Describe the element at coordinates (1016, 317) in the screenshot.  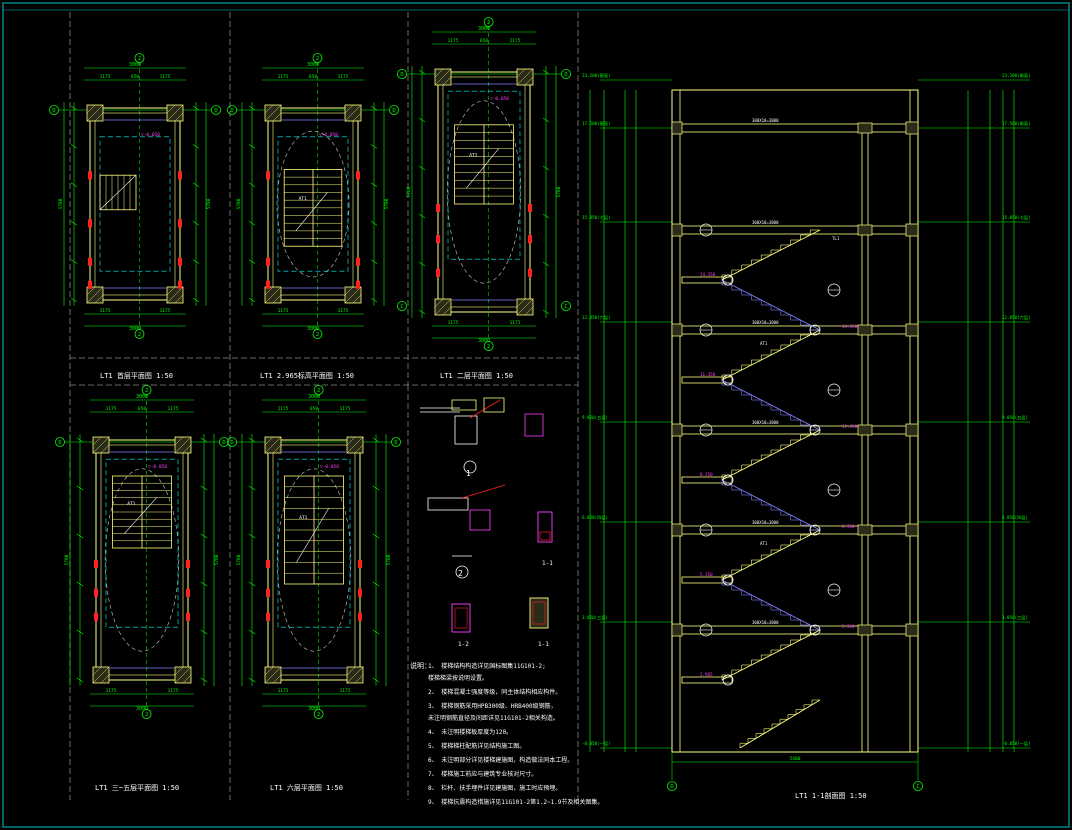
I see `level-label-right: 12.850(六层)` at that location.